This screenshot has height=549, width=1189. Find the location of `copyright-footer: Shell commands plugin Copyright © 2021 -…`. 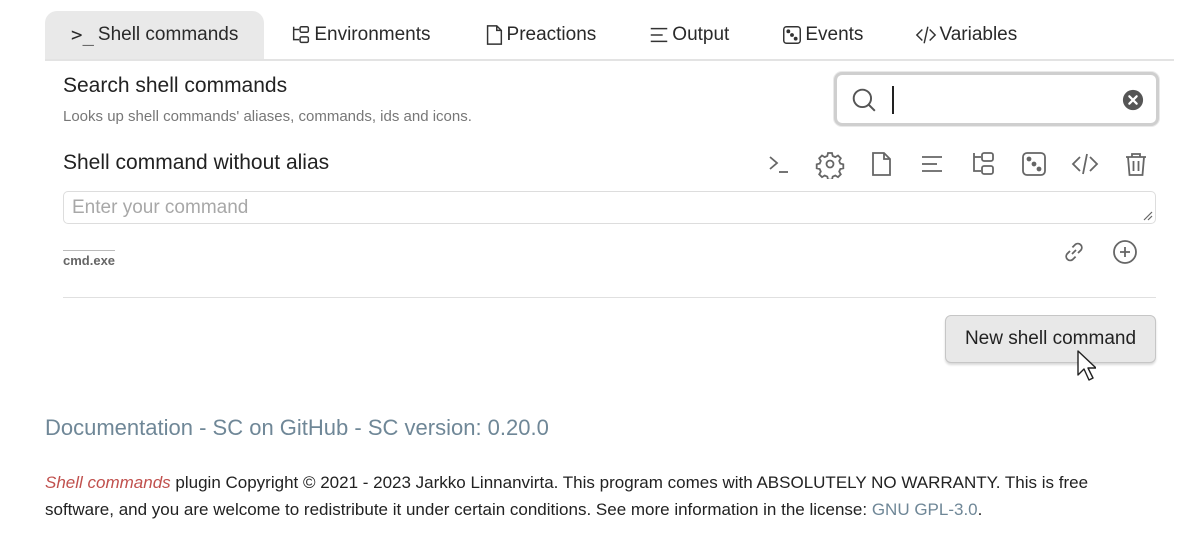

copyright-footer: Shell commands plugin Copyright © 2021 -… is located at coordinates (600, 496).